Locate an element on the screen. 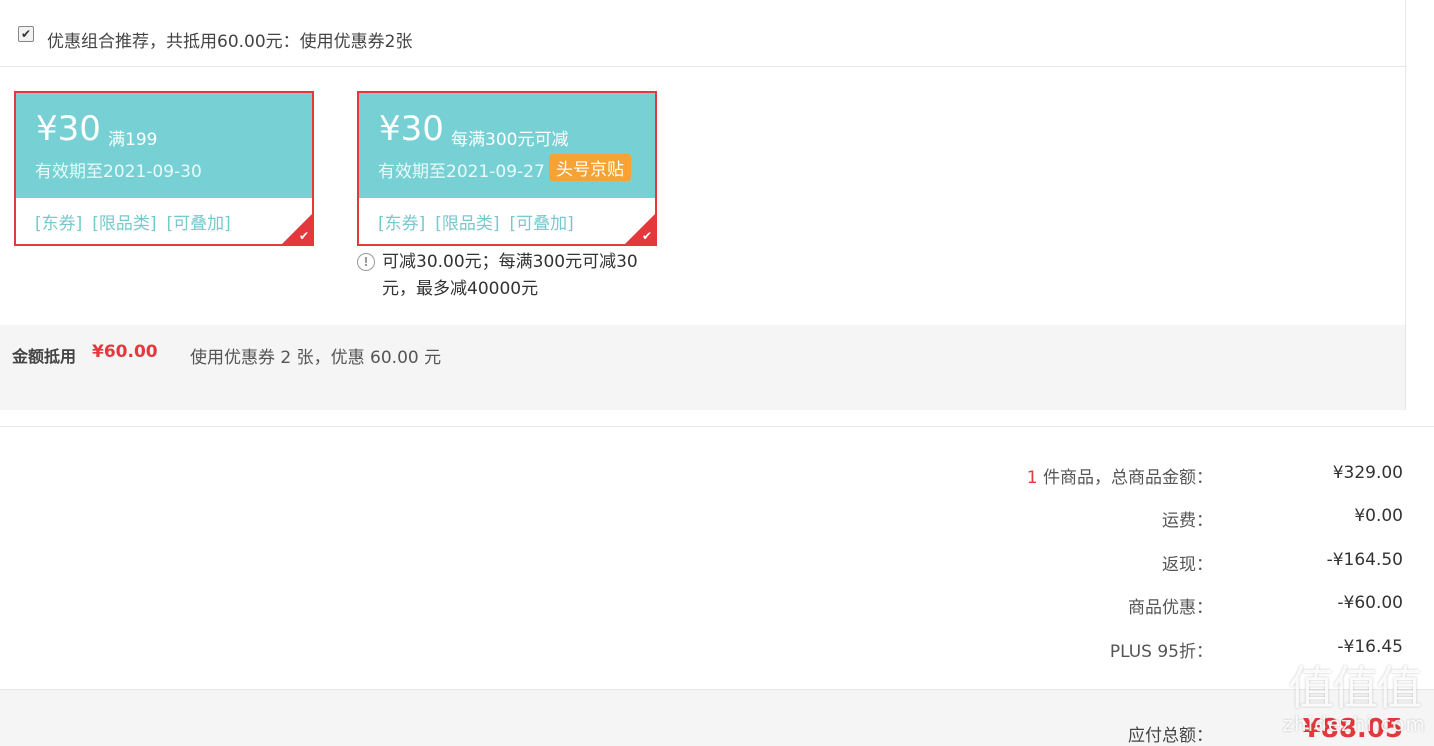 This screenshot has height=746, width=1434. info-icon: ! is located at coordinates (366, 262).